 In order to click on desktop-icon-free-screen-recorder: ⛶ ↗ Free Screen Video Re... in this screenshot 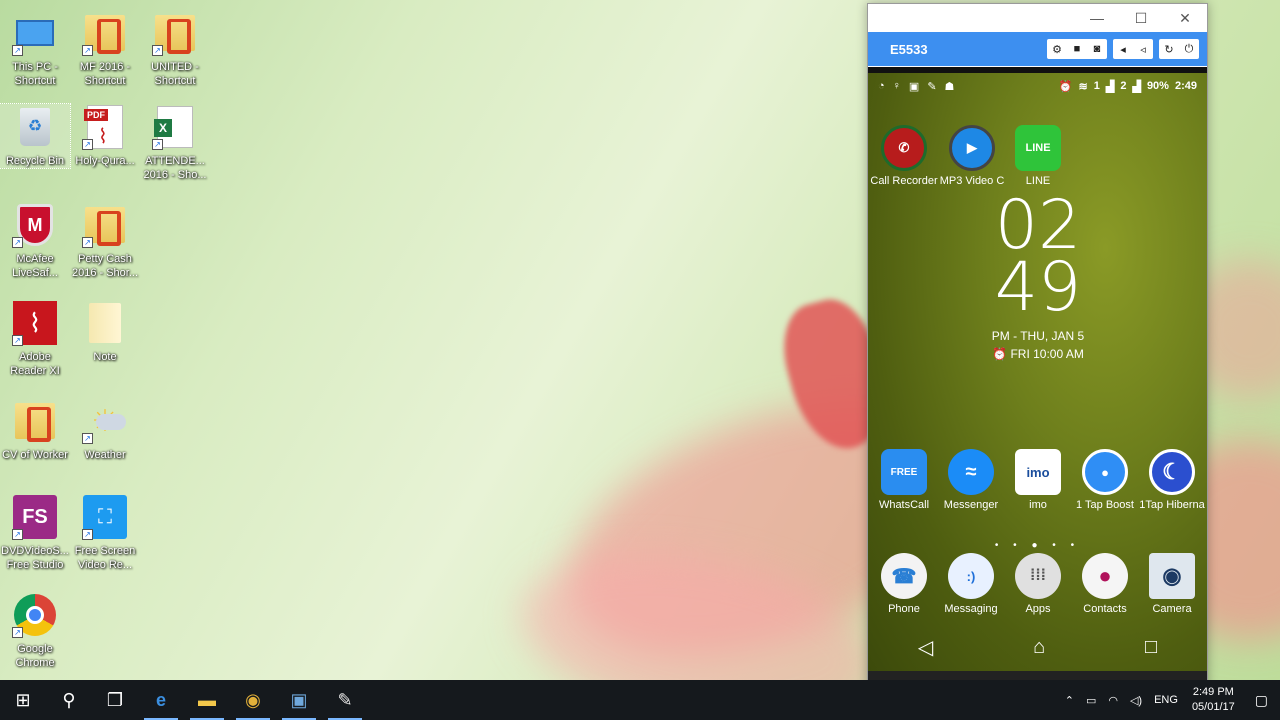, I will do `click(105, 533)`.